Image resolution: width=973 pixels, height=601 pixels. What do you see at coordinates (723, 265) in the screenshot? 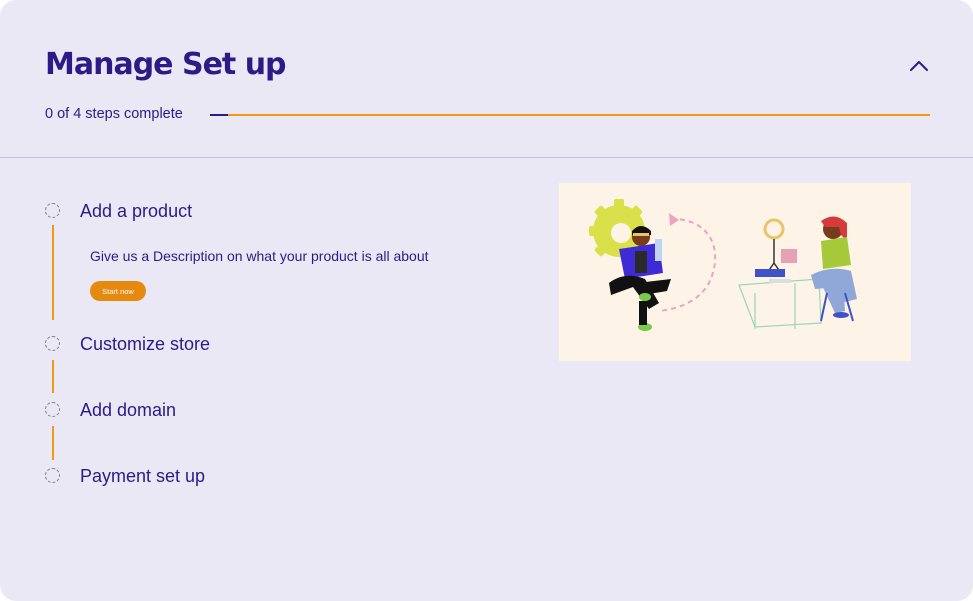
I see `illustration-art` at bounding box center [723, 265].